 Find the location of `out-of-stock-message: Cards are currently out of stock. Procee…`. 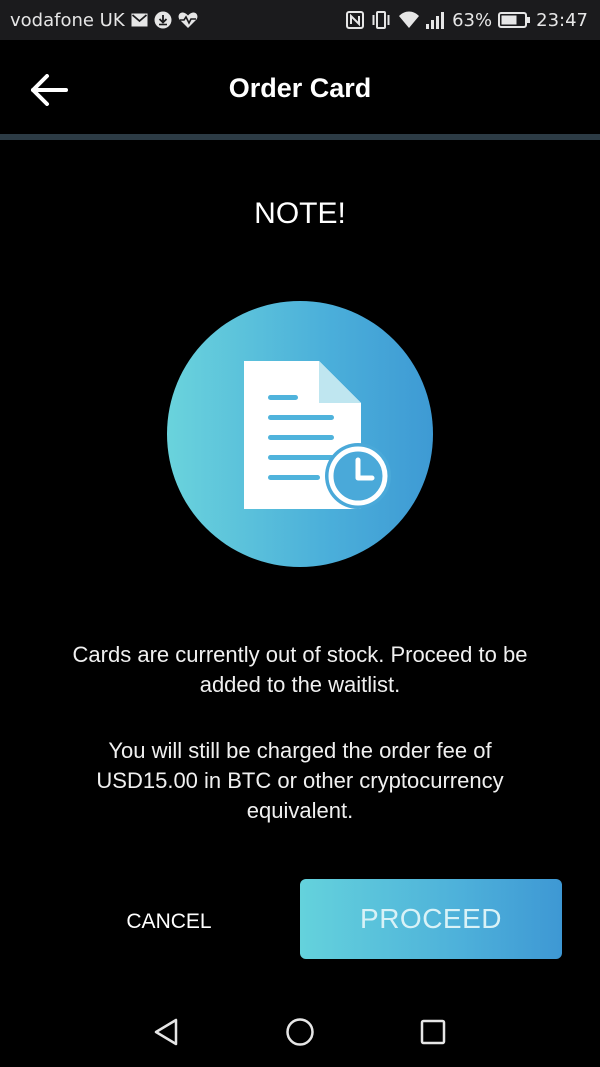

out-of-stock-message: Cards are currently out of stock. Procee… is located at coordinates (300, 669).